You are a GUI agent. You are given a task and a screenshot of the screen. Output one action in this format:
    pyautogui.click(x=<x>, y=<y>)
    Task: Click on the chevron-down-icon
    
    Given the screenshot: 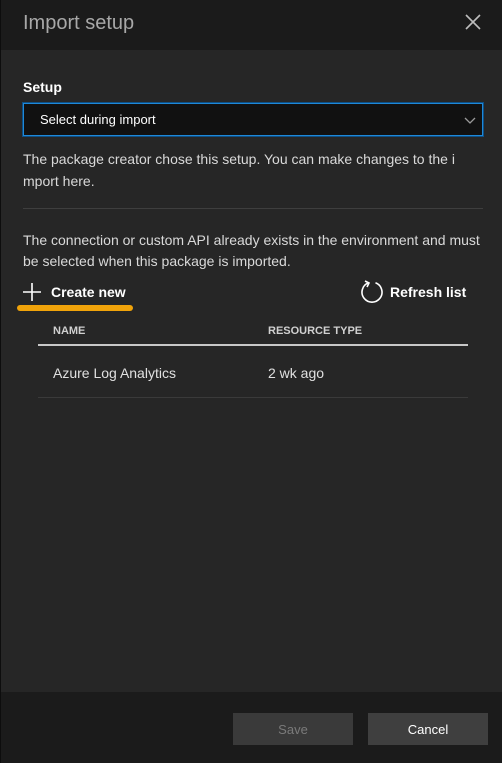 What is the action you would take?
    pyautogui.click(x=470, y=120)
    